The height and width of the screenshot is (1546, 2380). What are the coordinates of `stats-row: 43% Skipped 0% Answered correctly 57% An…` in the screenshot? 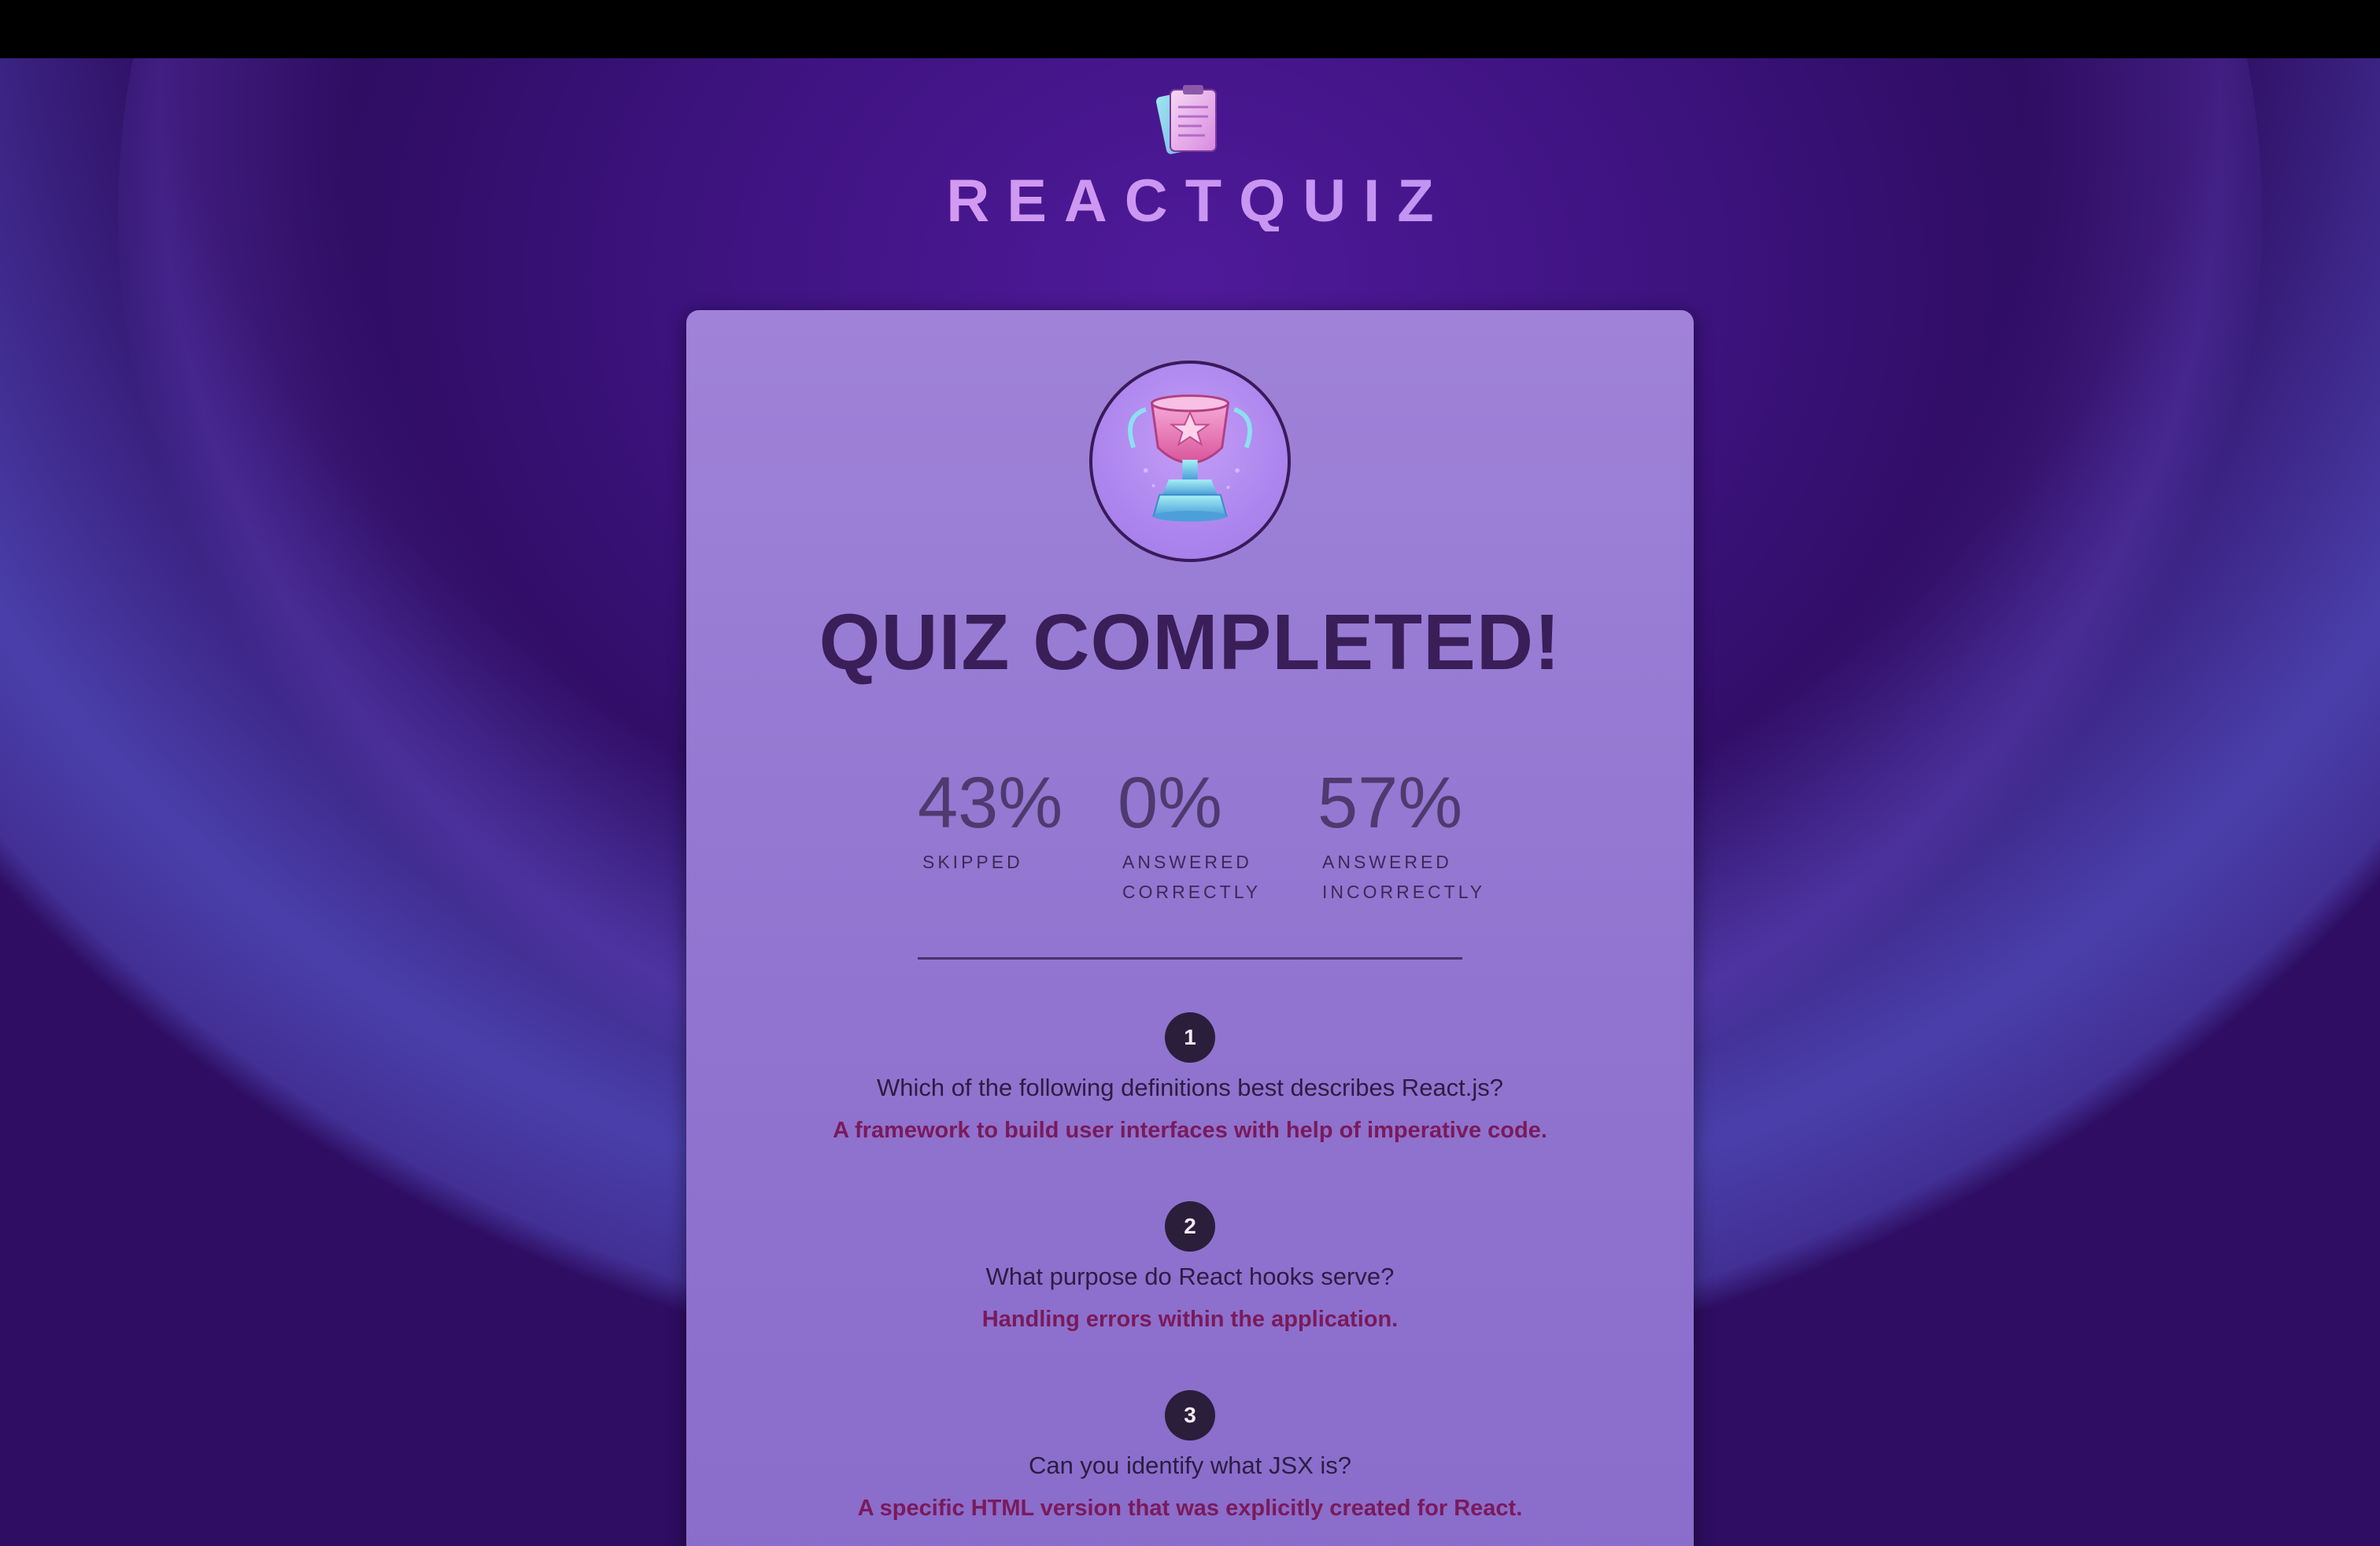 It's located at (1217, 837).